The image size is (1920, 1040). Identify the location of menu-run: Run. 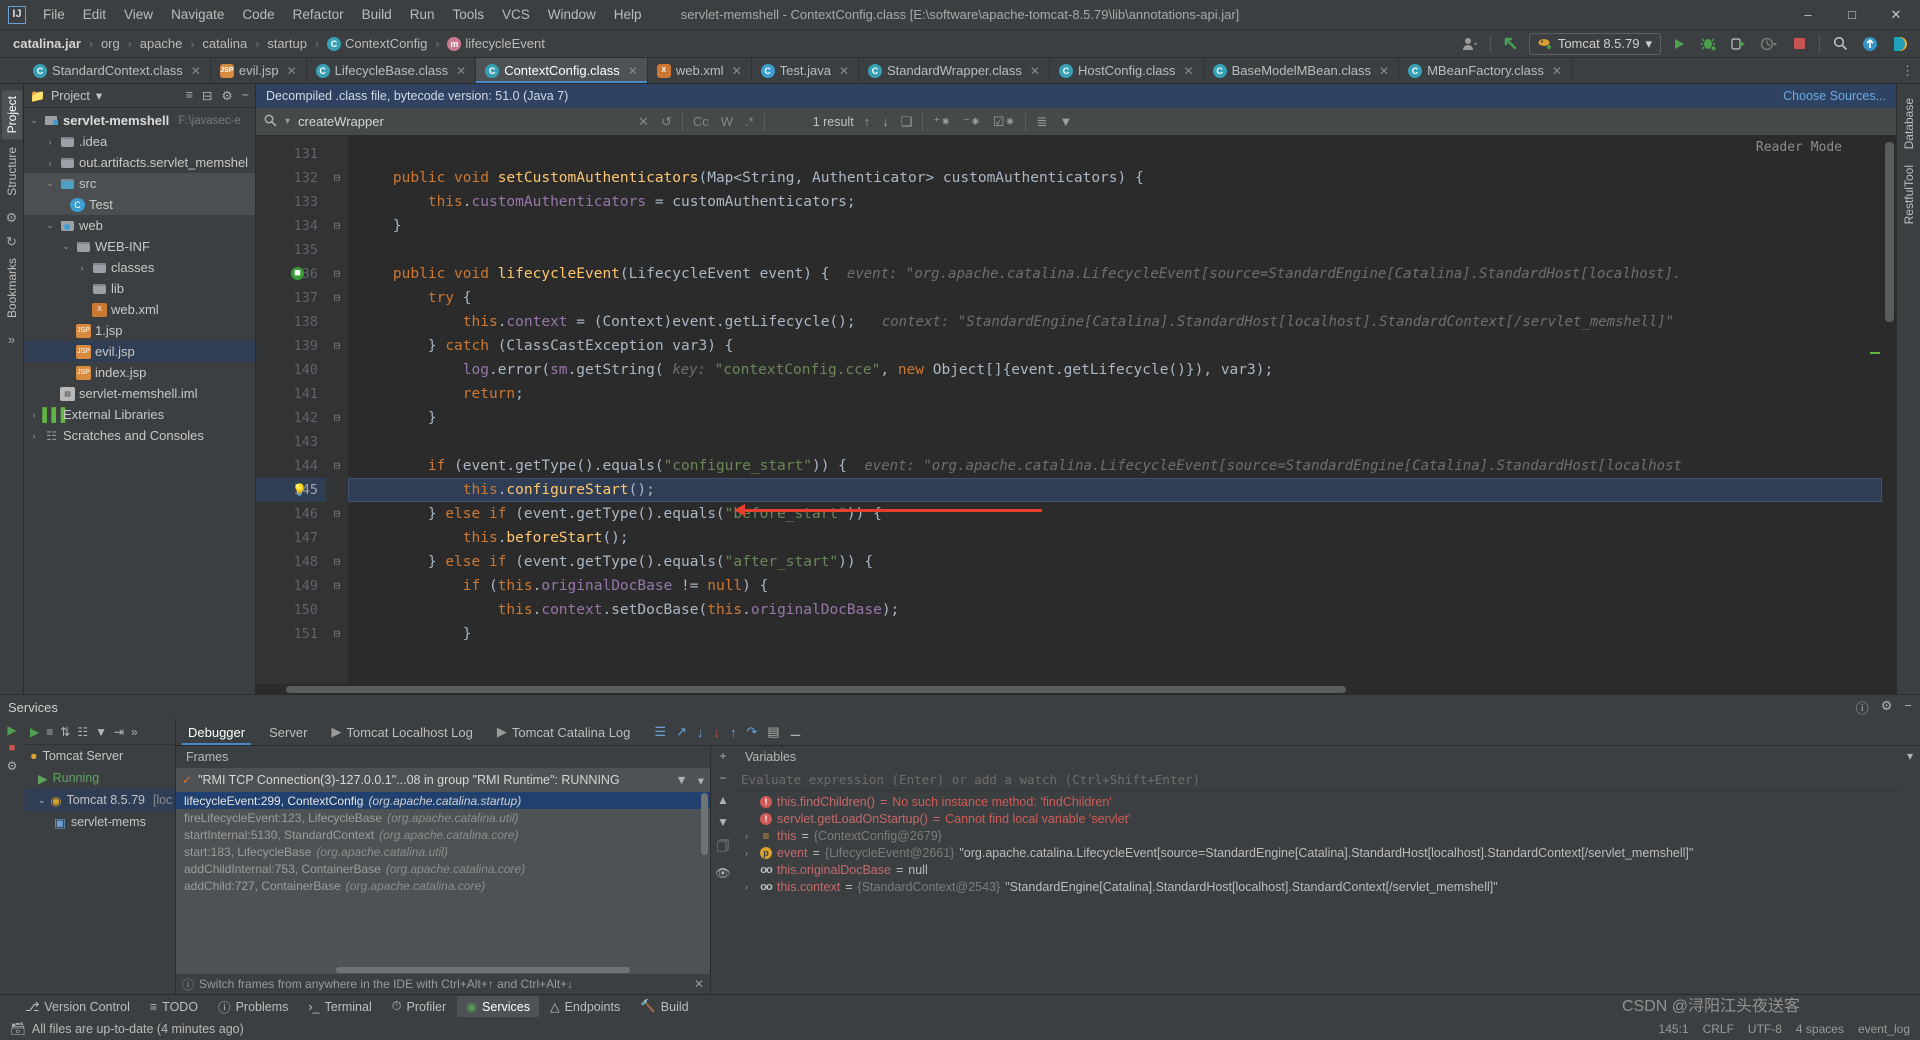
(422, 14).